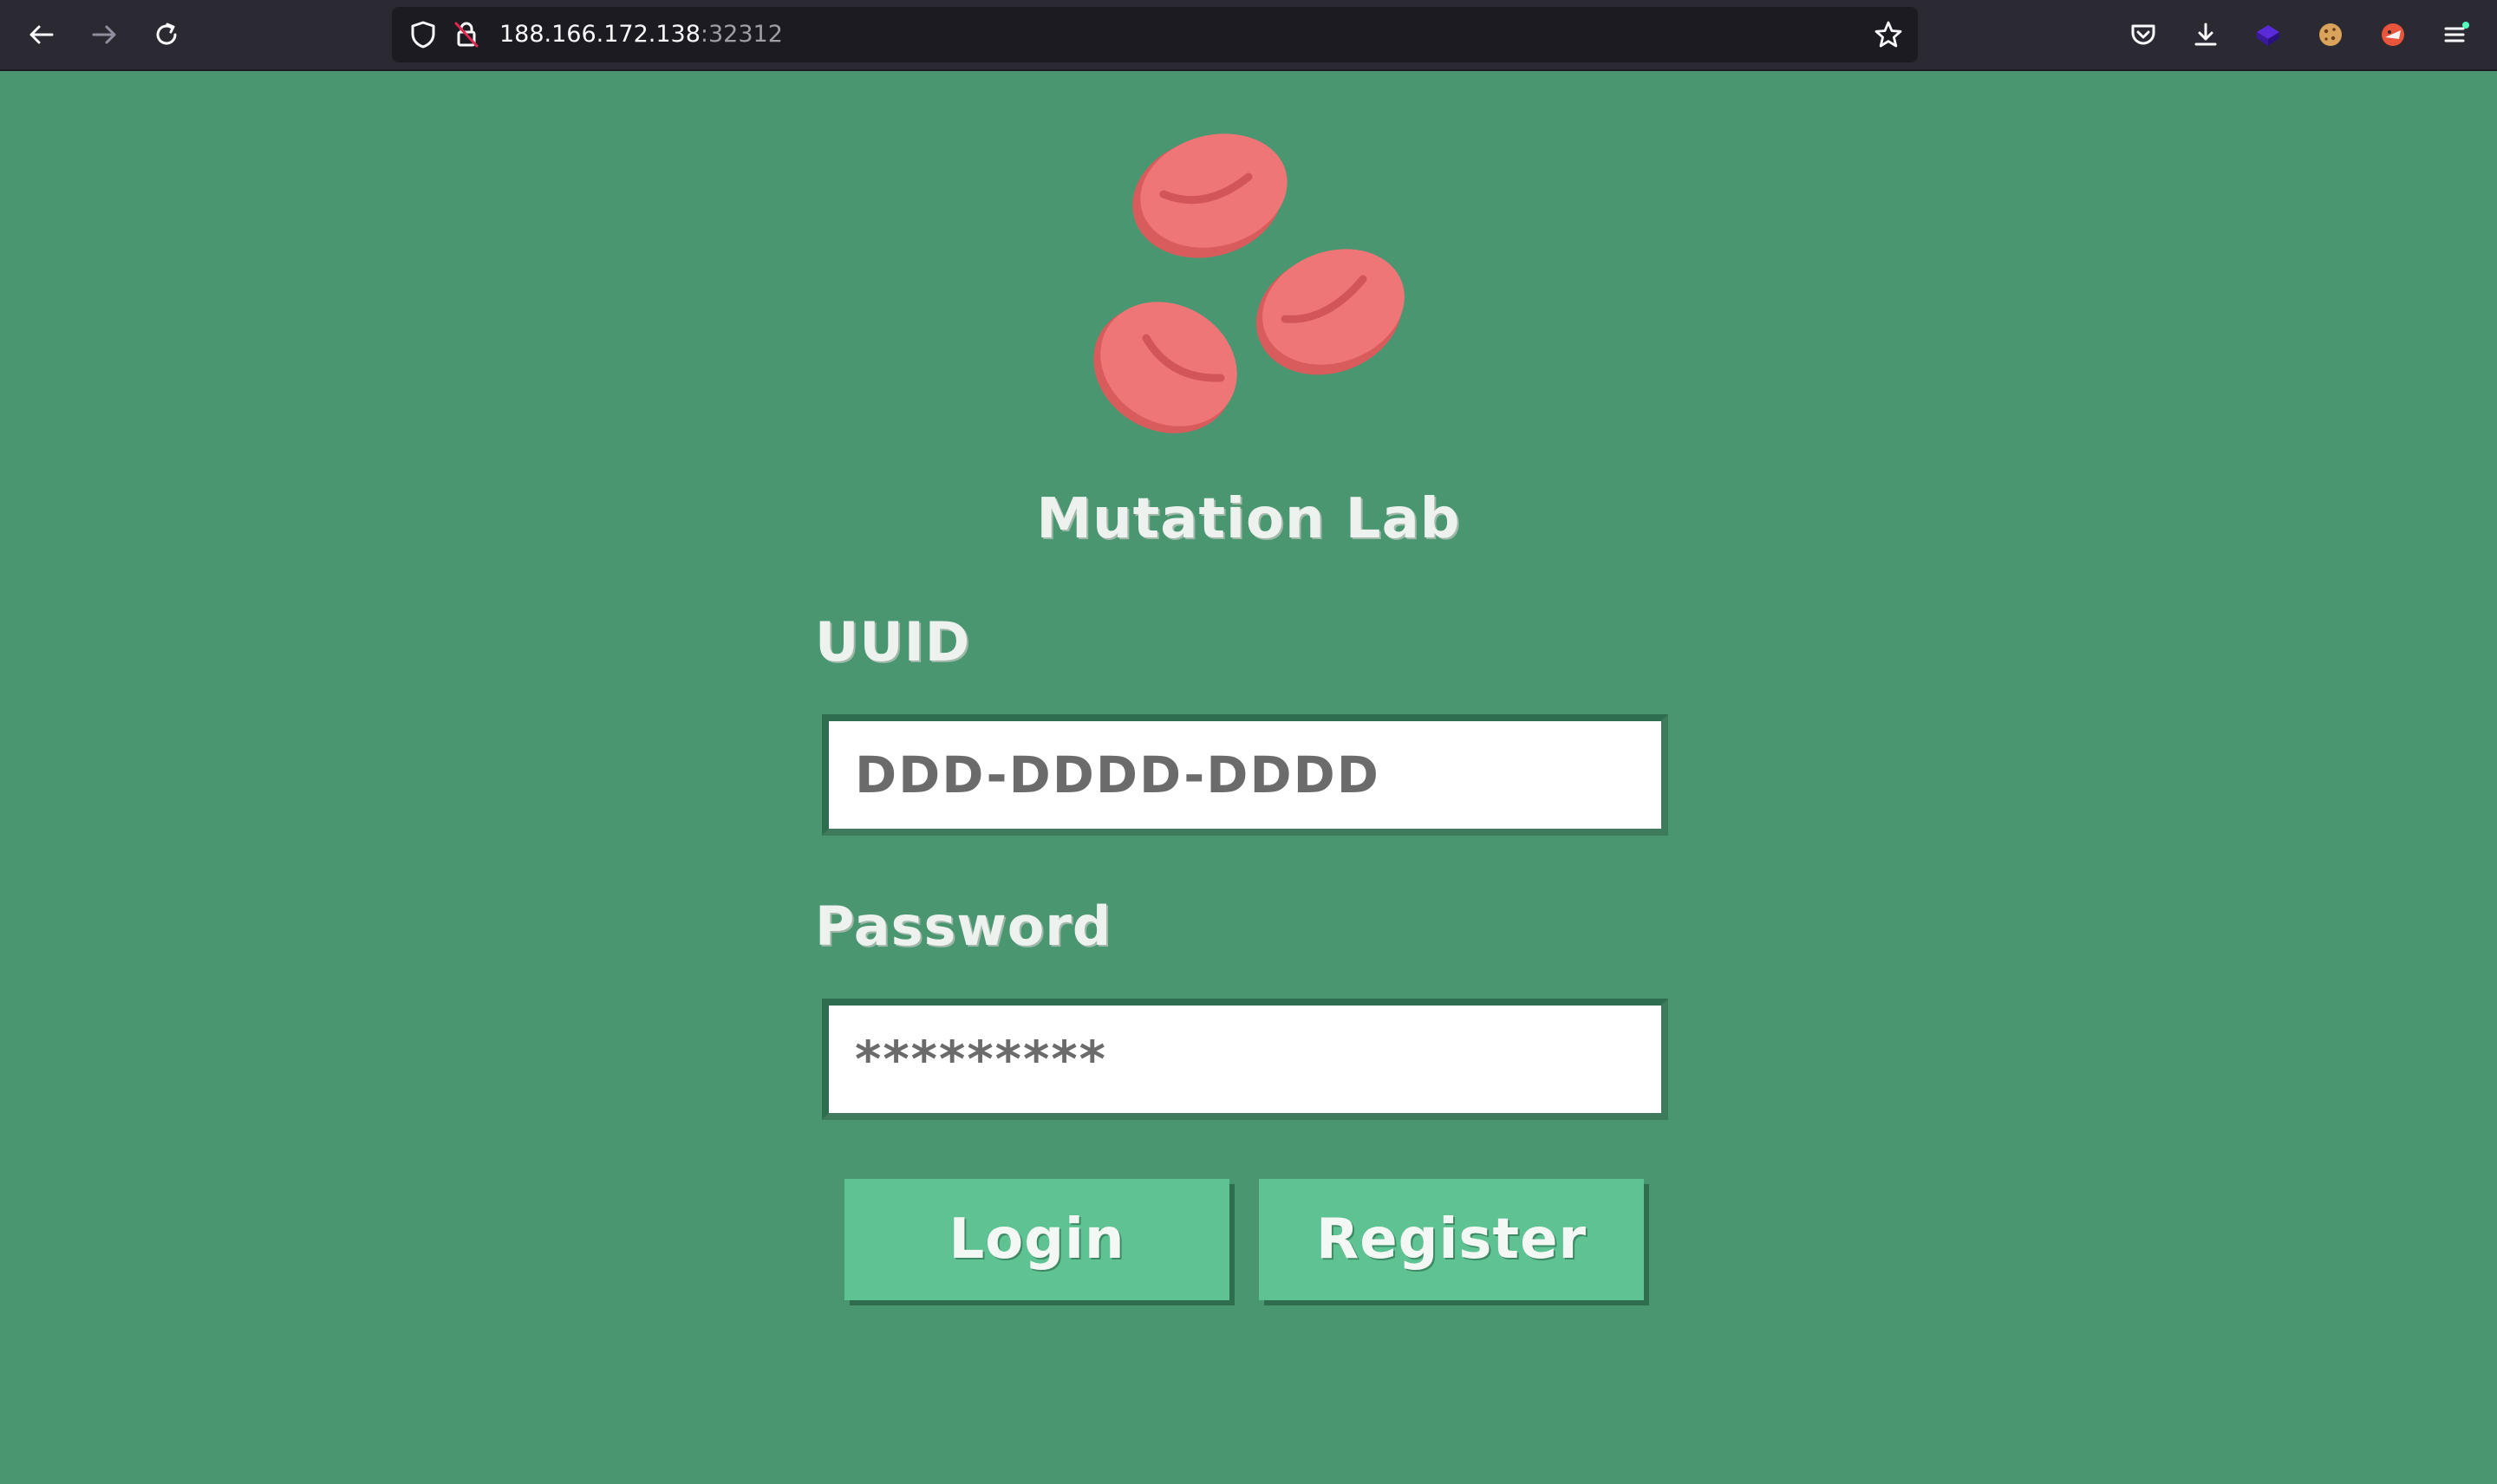 The height and width of the screenshot is (1484, 2497). I want to click on star-icon, so click(1888, 34).